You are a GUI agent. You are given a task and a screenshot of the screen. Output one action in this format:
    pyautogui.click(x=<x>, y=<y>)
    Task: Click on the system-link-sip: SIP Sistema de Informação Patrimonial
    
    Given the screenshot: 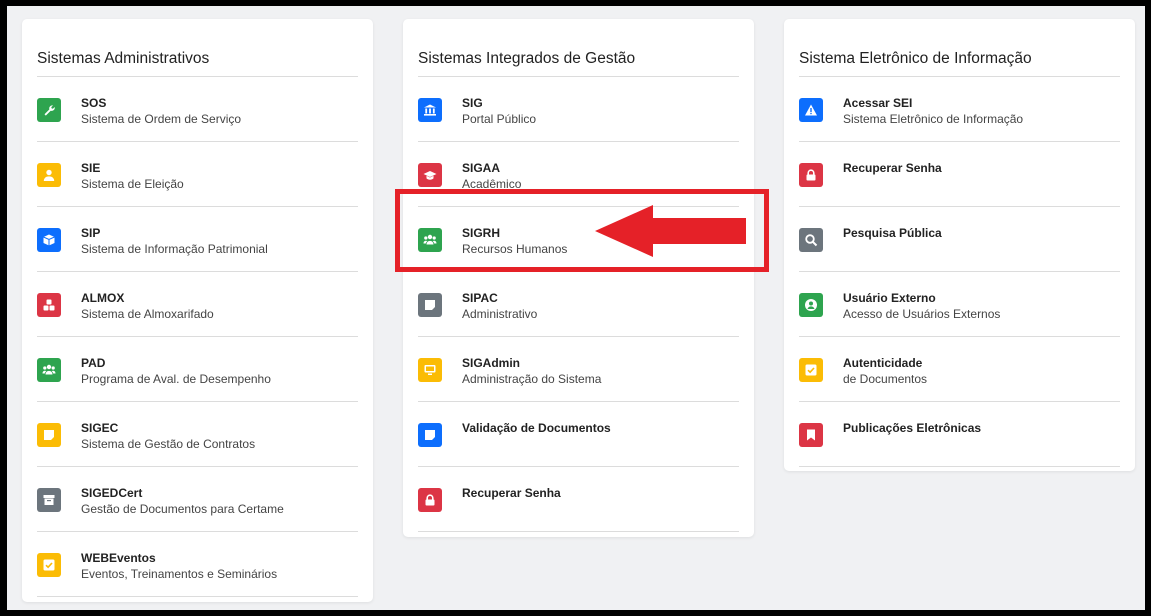 What is the action you would take?
    pyautogui.click(x=197, y=239)
    